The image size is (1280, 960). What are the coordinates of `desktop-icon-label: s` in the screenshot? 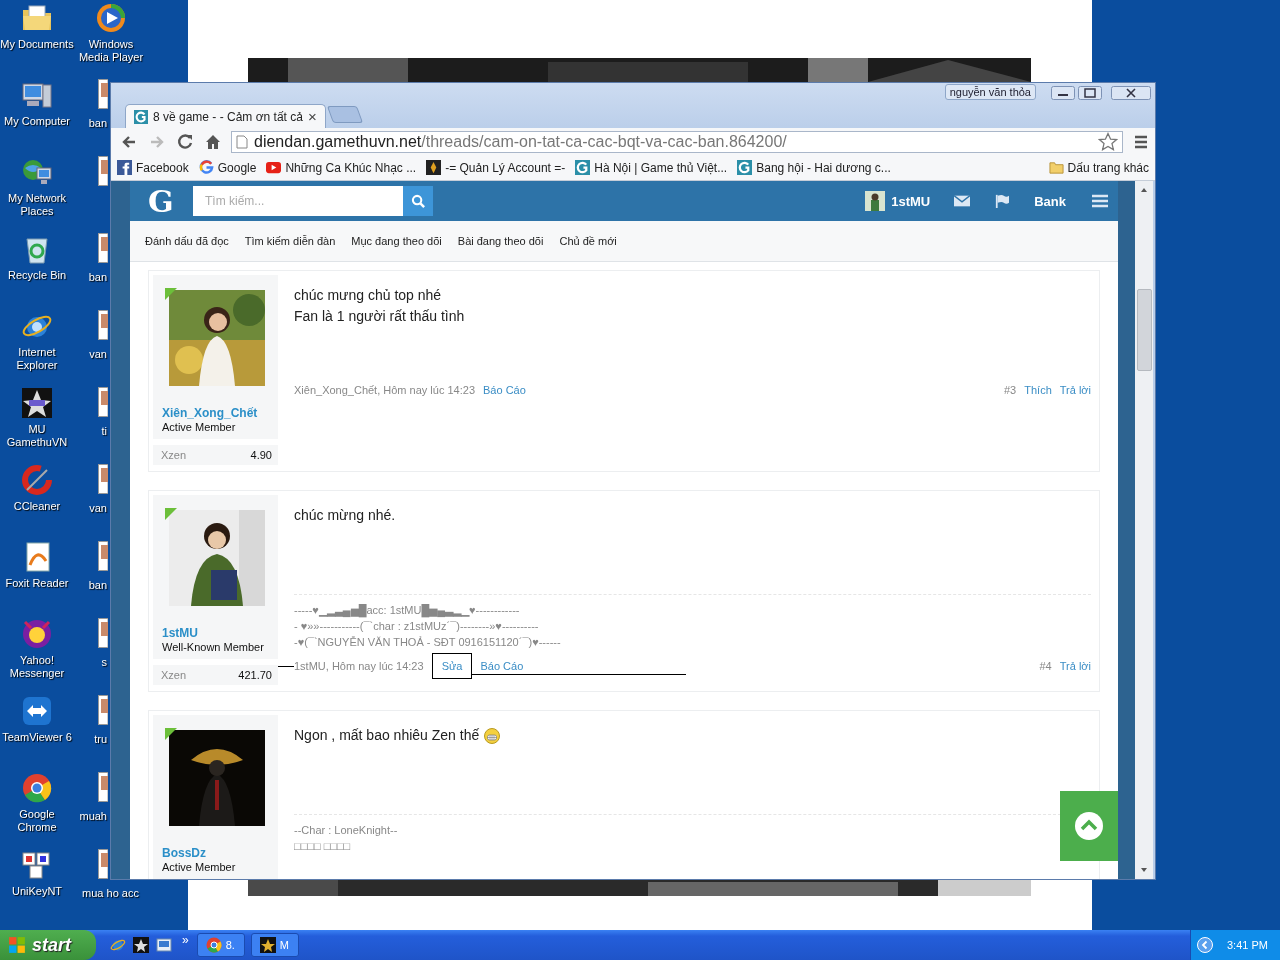 It's located at (104, 662).